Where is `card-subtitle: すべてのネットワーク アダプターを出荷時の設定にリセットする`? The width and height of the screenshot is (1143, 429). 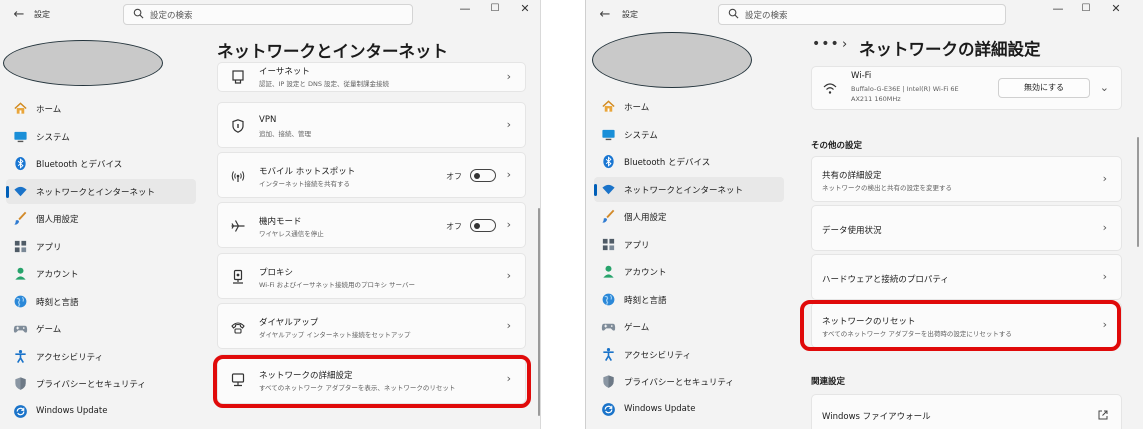
card-subtitle: すべてのネットワーク アダプターを出荷時の設定にリセットする is located at coordinates (917, 334).